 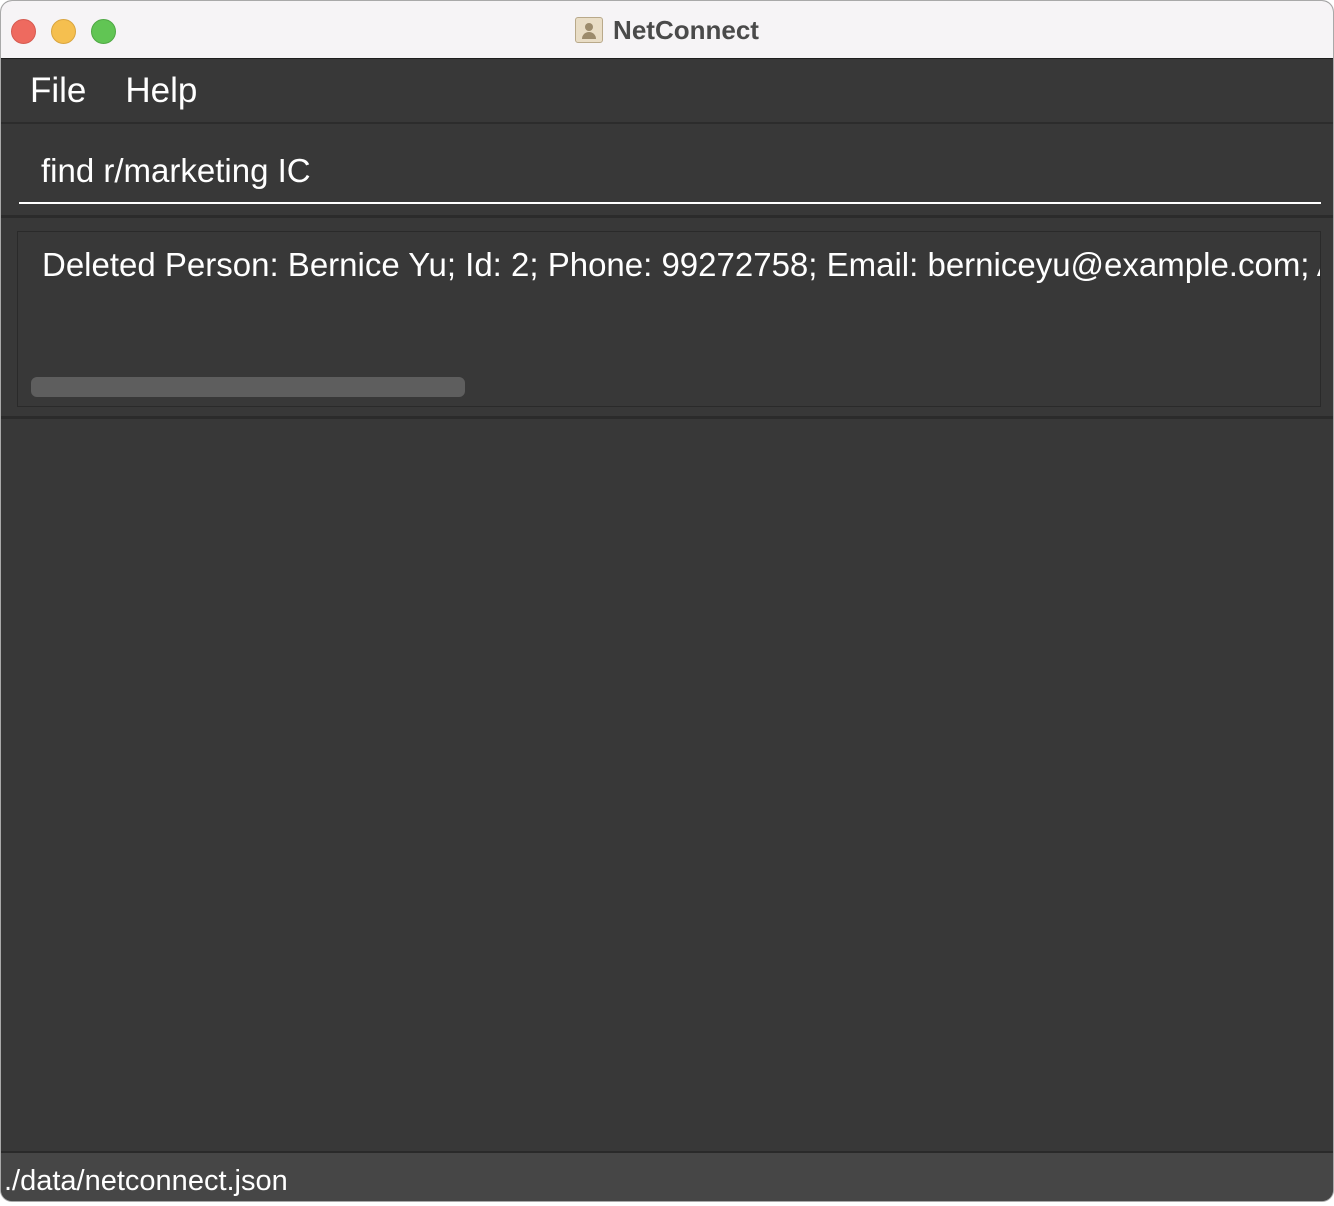 I want to click on command-box-area, so click(x=667, y=172).